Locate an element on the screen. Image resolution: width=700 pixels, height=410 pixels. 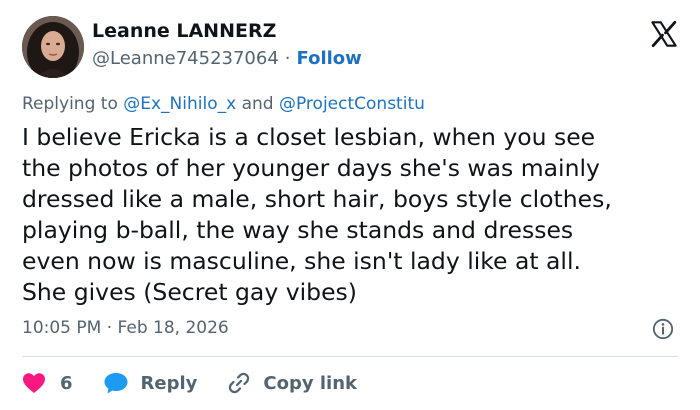
divider is located at coordinates (350, 356).